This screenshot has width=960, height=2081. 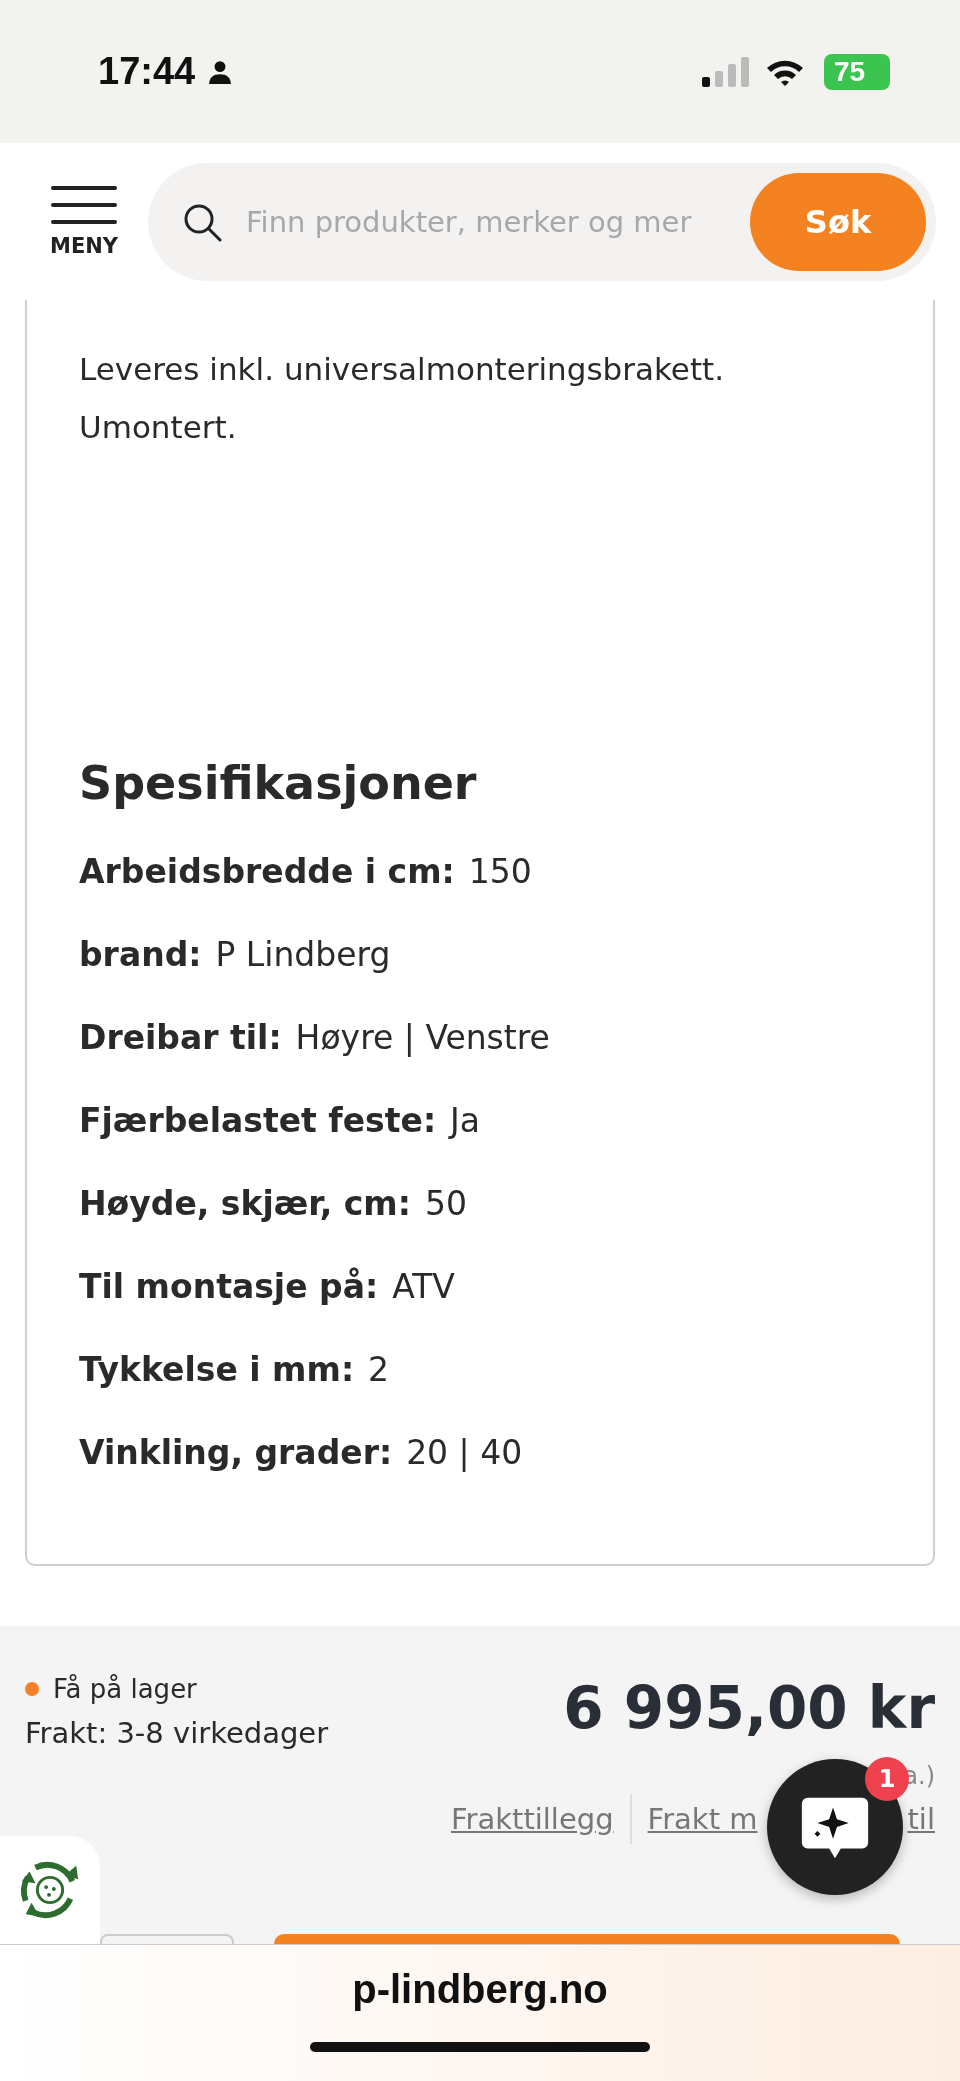 What do you see at coordinates (921, 1819) in the screenshot?
I see `shipping-link: til` at bounding box center [921, 1819].